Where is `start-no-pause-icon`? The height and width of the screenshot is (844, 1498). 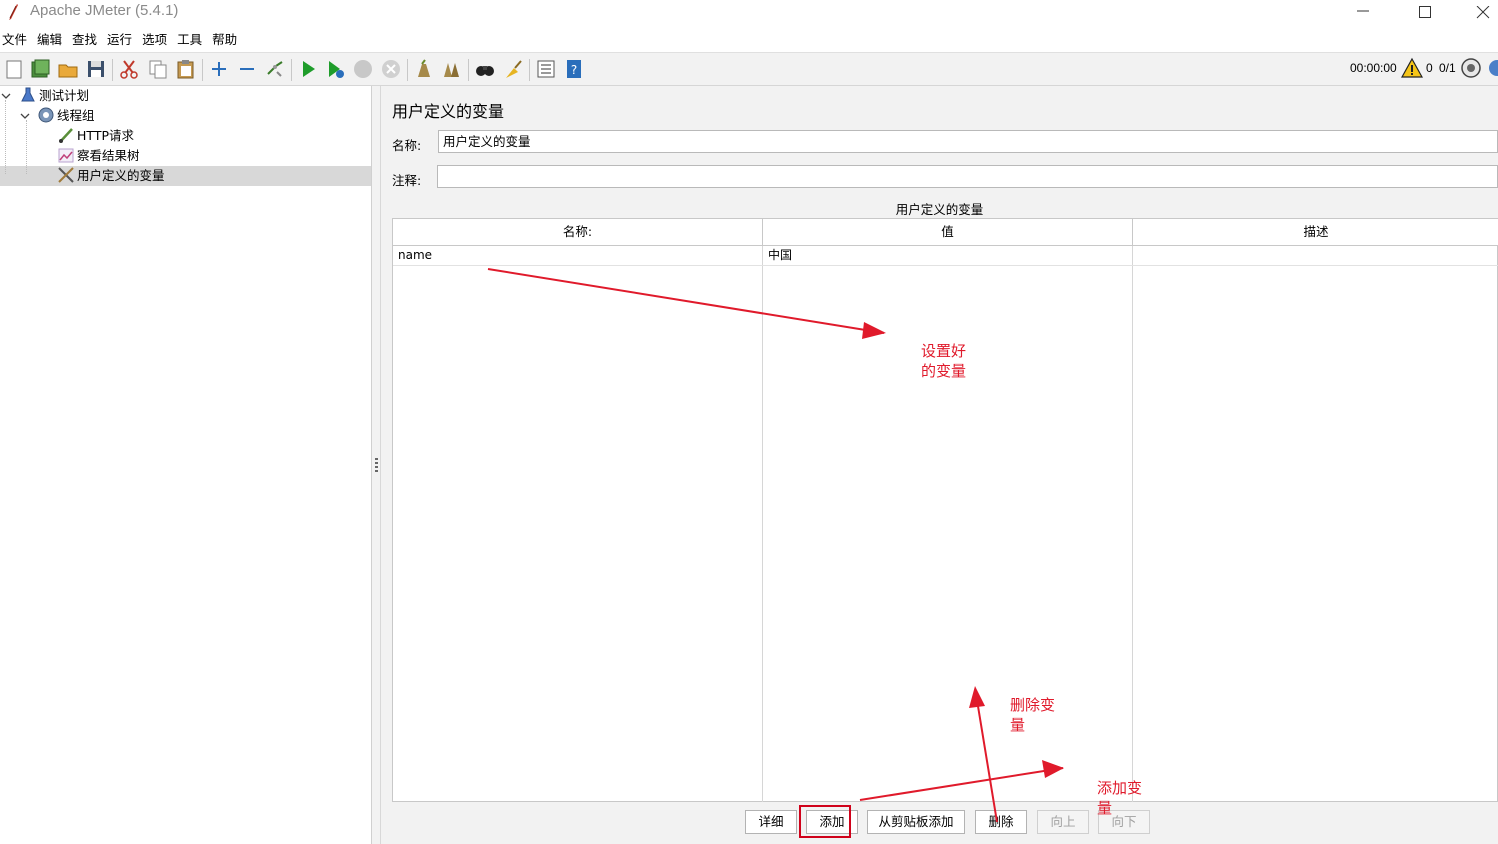
start-no-pause-icon is located at coordinates (335, 69).